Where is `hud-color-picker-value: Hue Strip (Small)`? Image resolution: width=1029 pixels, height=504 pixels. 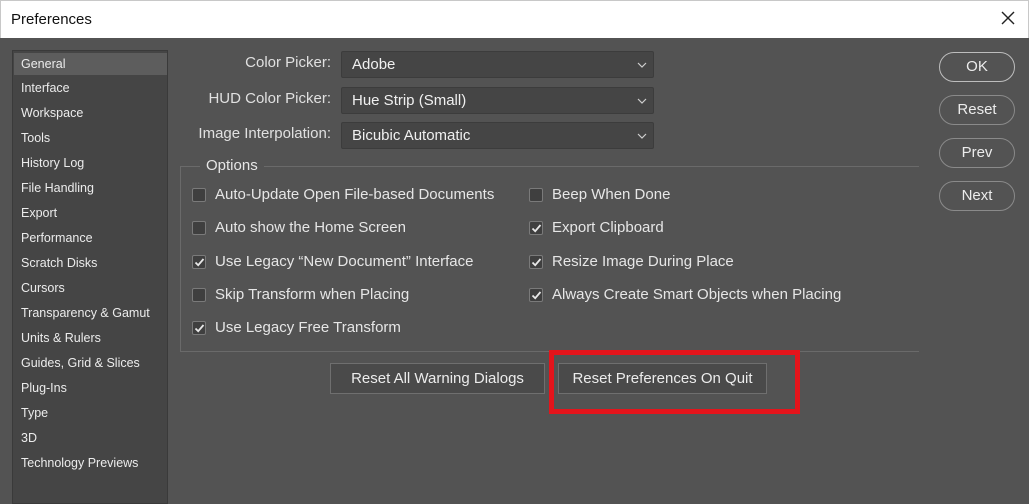
hud-color-picker-value: Hue Strip (Small) is located at coordinates (409, 100).